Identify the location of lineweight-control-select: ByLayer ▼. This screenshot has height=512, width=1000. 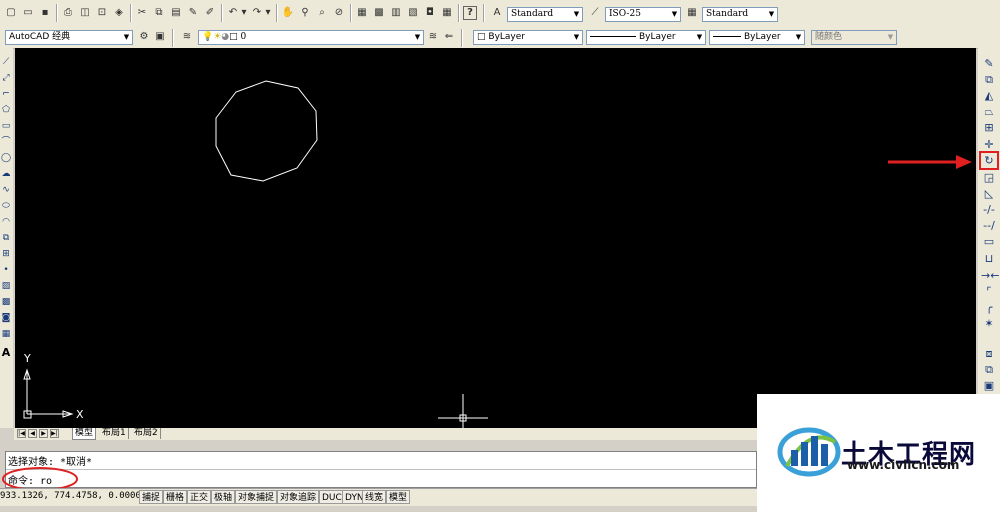
(757, 37).